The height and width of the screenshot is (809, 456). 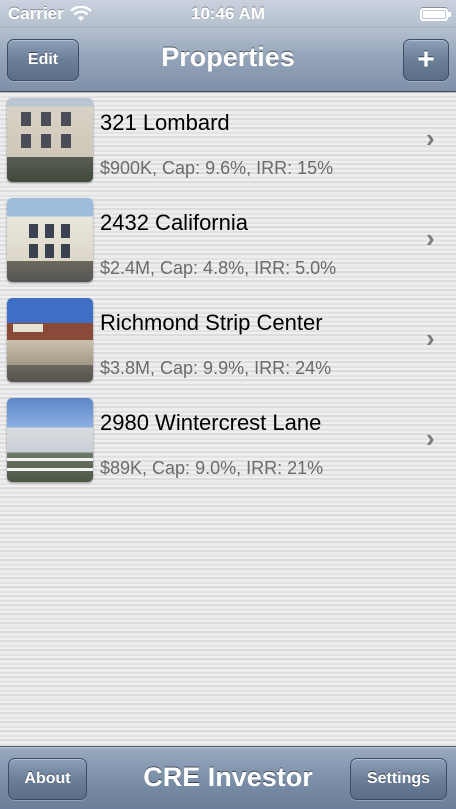 I want to click on status-bar: Carrier 10:46 AM, so click(x=228, y=14).